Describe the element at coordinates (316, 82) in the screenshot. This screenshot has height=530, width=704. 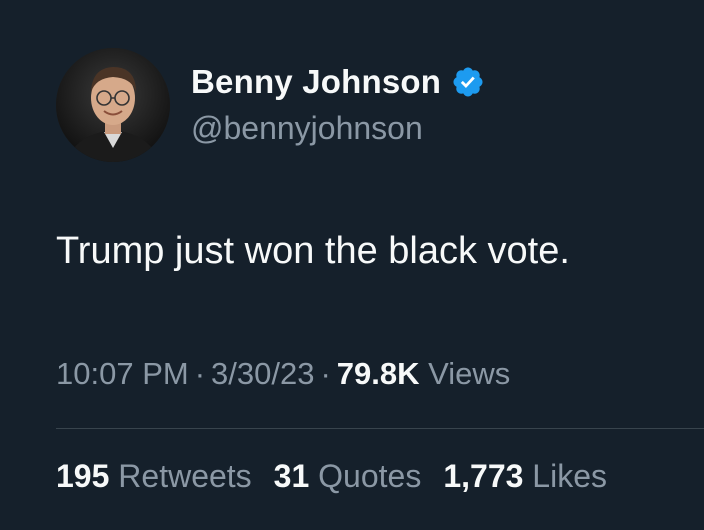
I see `display-name: Benny Johnson` at that location.